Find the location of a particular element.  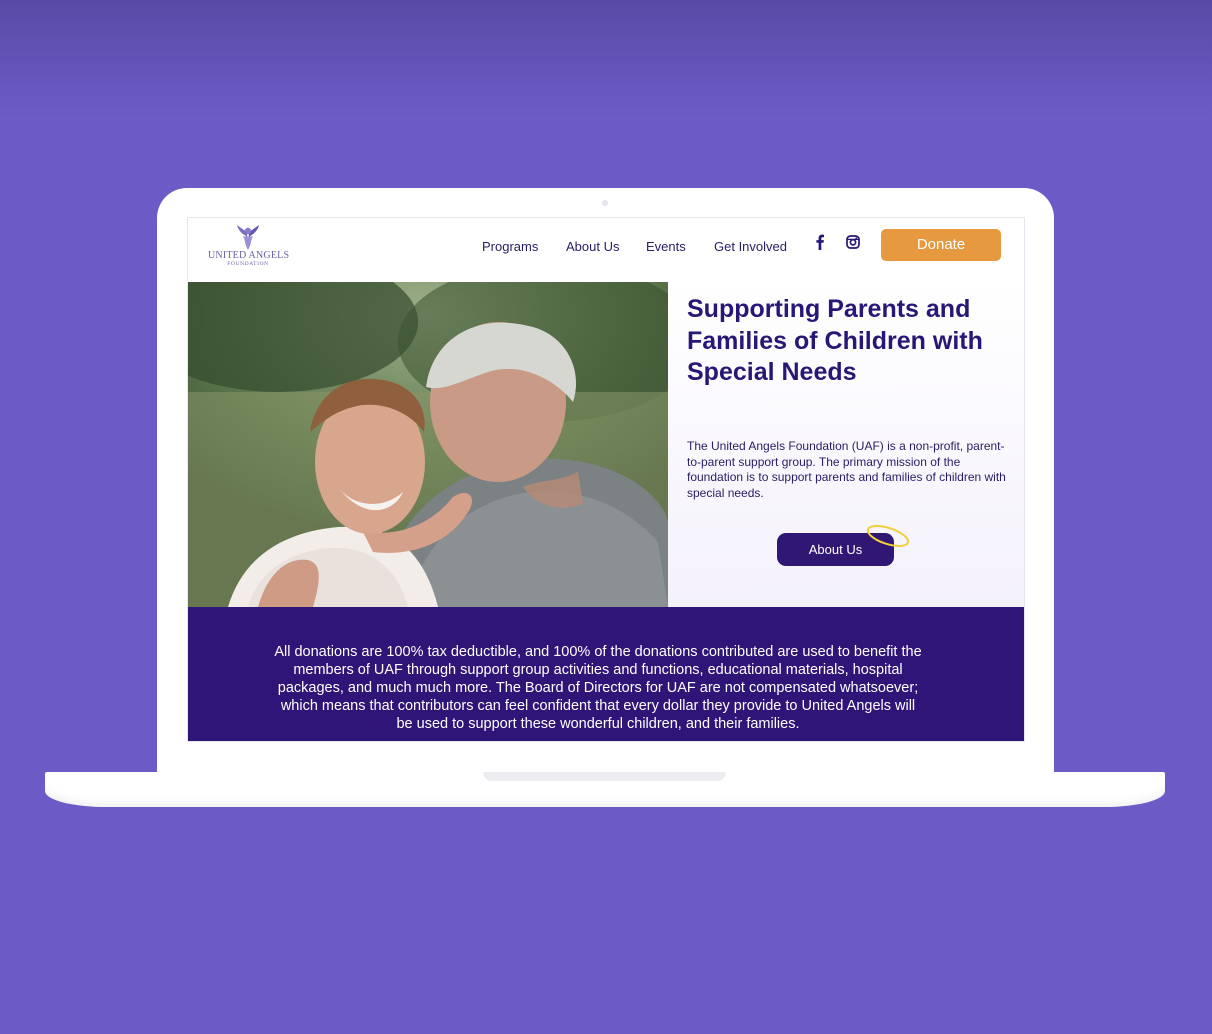

nav-about-us: About Us is located at coordinates (592, 247).